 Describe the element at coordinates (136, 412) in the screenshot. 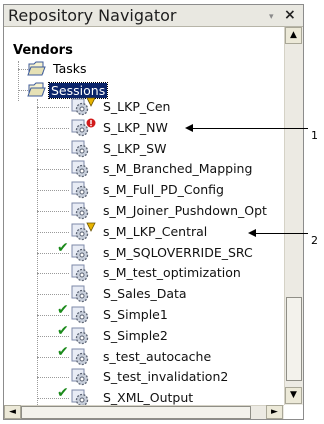

I see `horizontal-scroll-thumb` at that location.